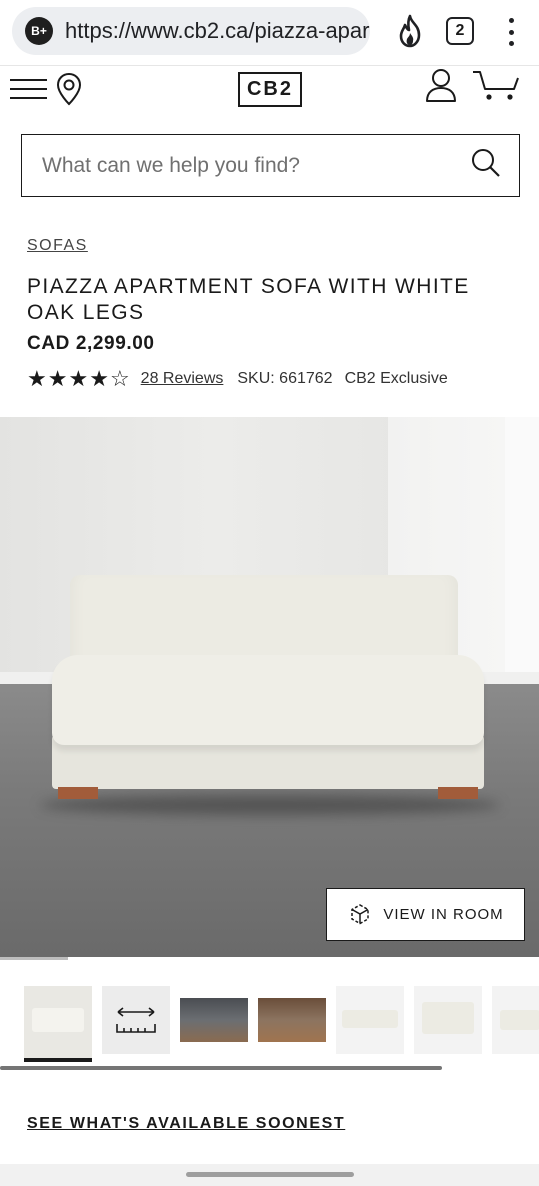 This screenshot has height=1186, width=539. I want to click on search-box, so click(270, 165).